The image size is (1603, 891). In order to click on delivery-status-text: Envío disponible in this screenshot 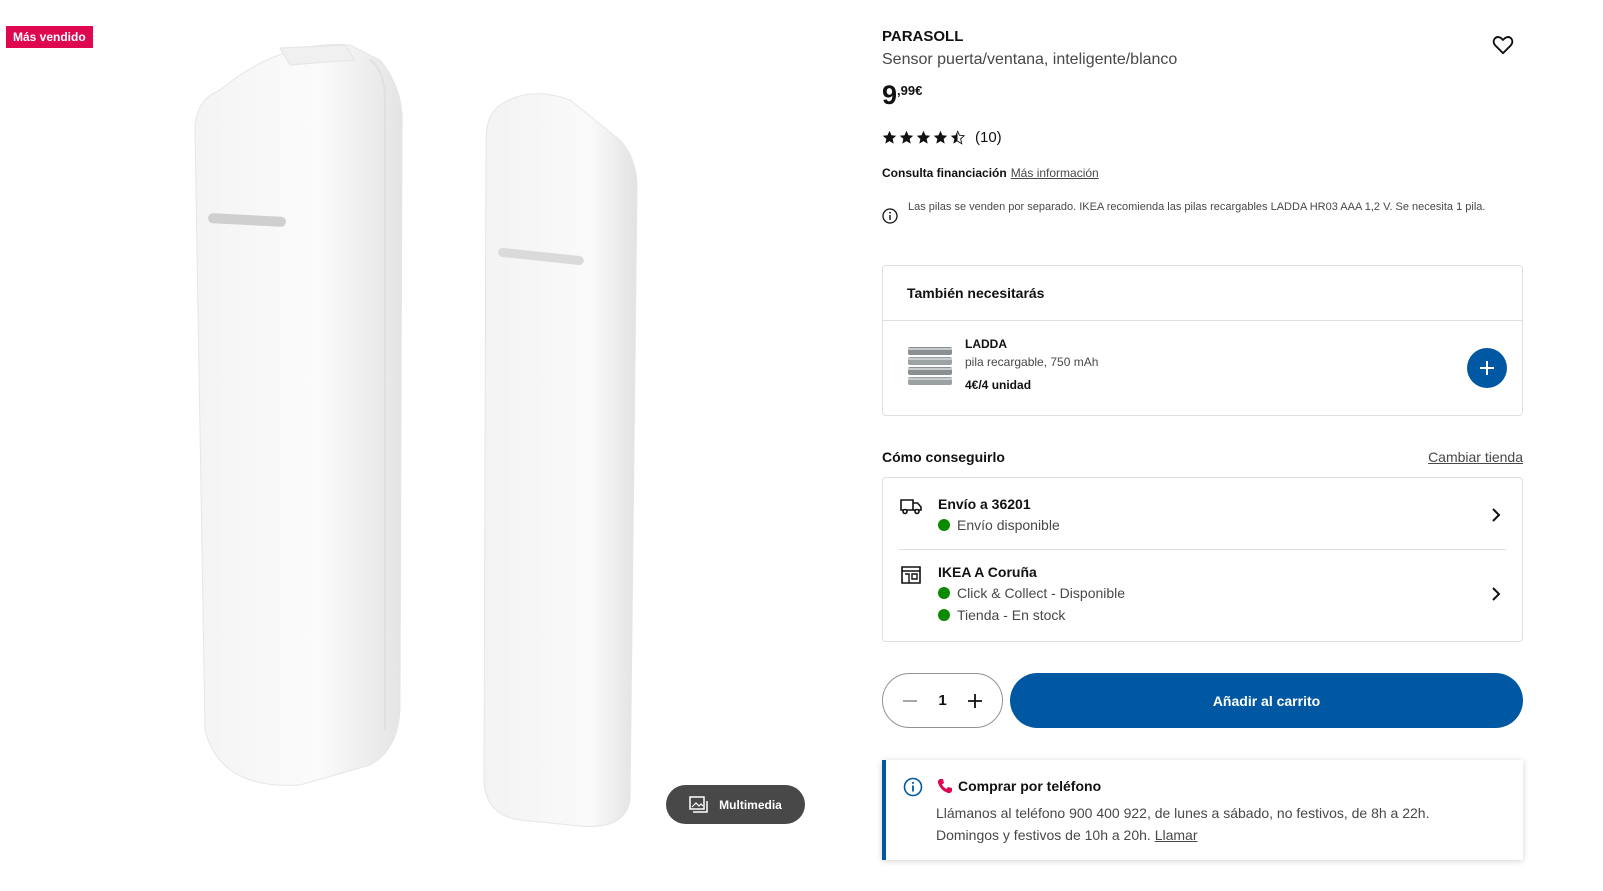, I will do `click(1008, 525)`.